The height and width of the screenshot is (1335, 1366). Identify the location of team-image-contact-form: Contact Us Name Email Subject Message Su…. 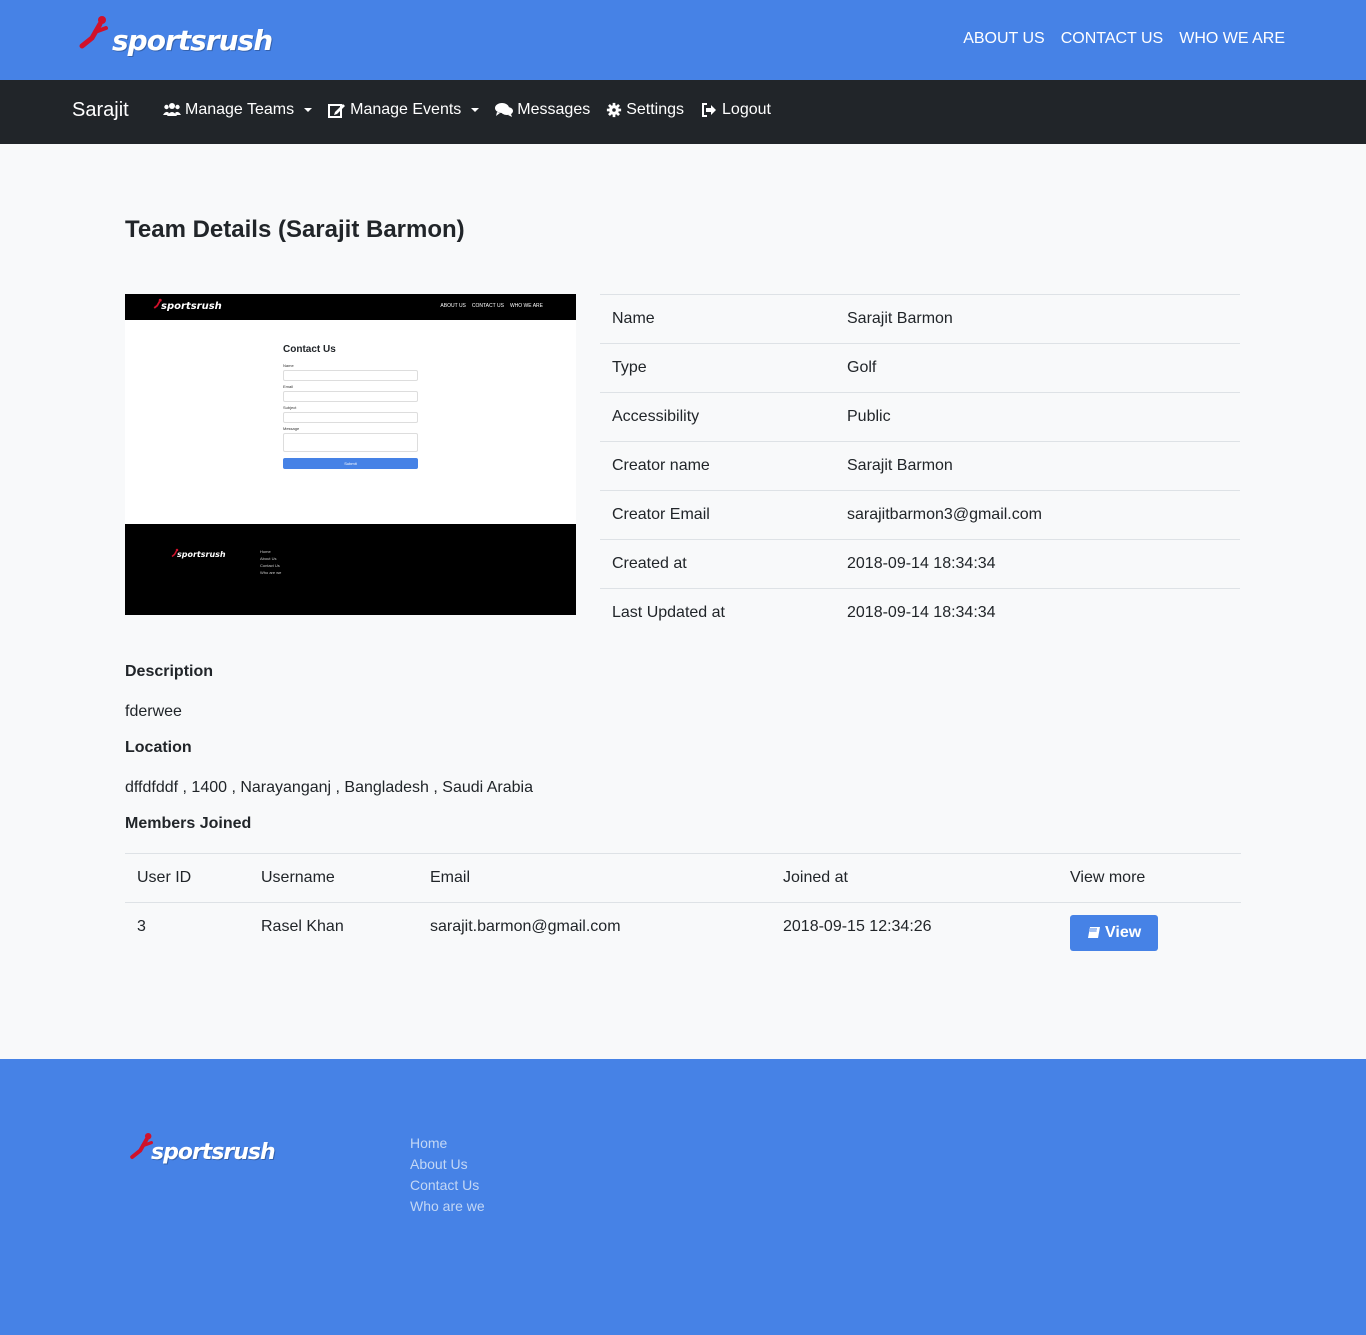
(350, 406).